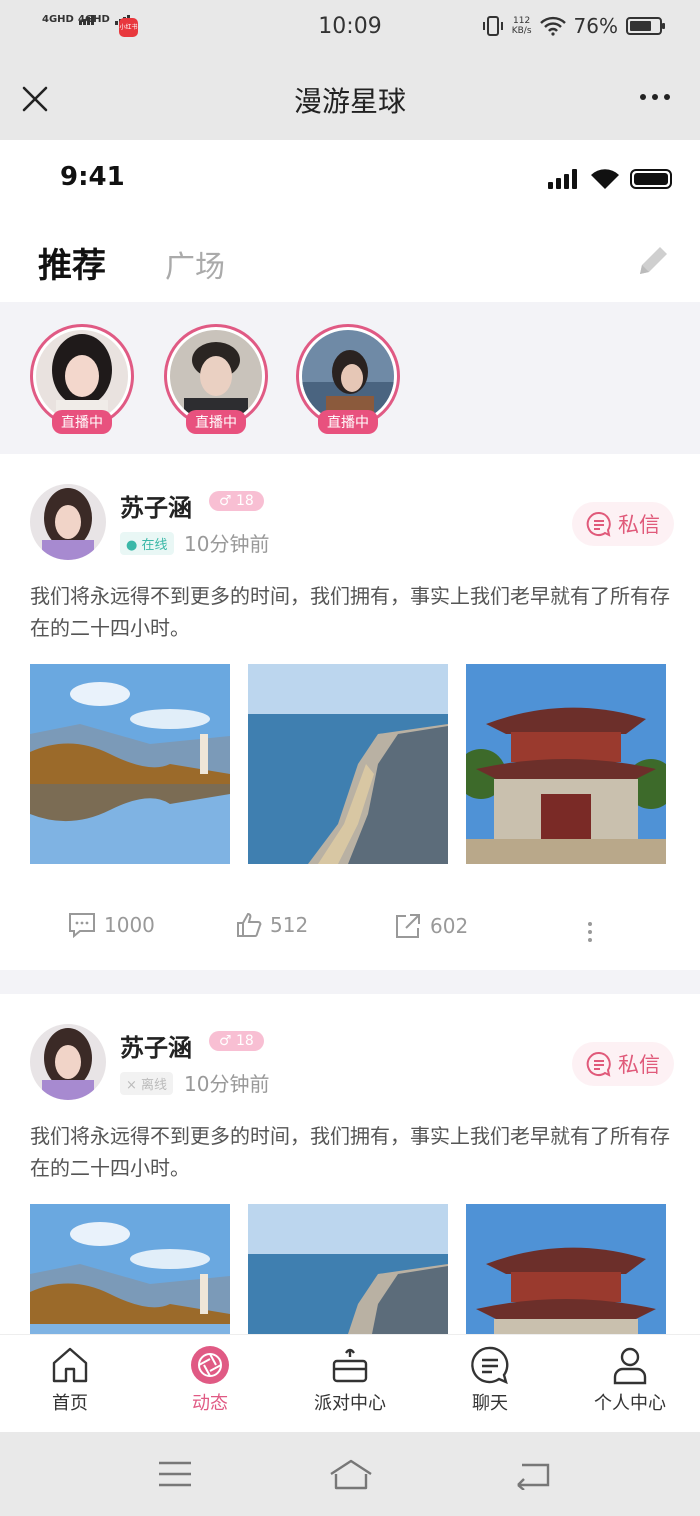 Image resolution: width=700 pixels, height=1516 pixels. I want to click on edit-icon, so click(653, 261).